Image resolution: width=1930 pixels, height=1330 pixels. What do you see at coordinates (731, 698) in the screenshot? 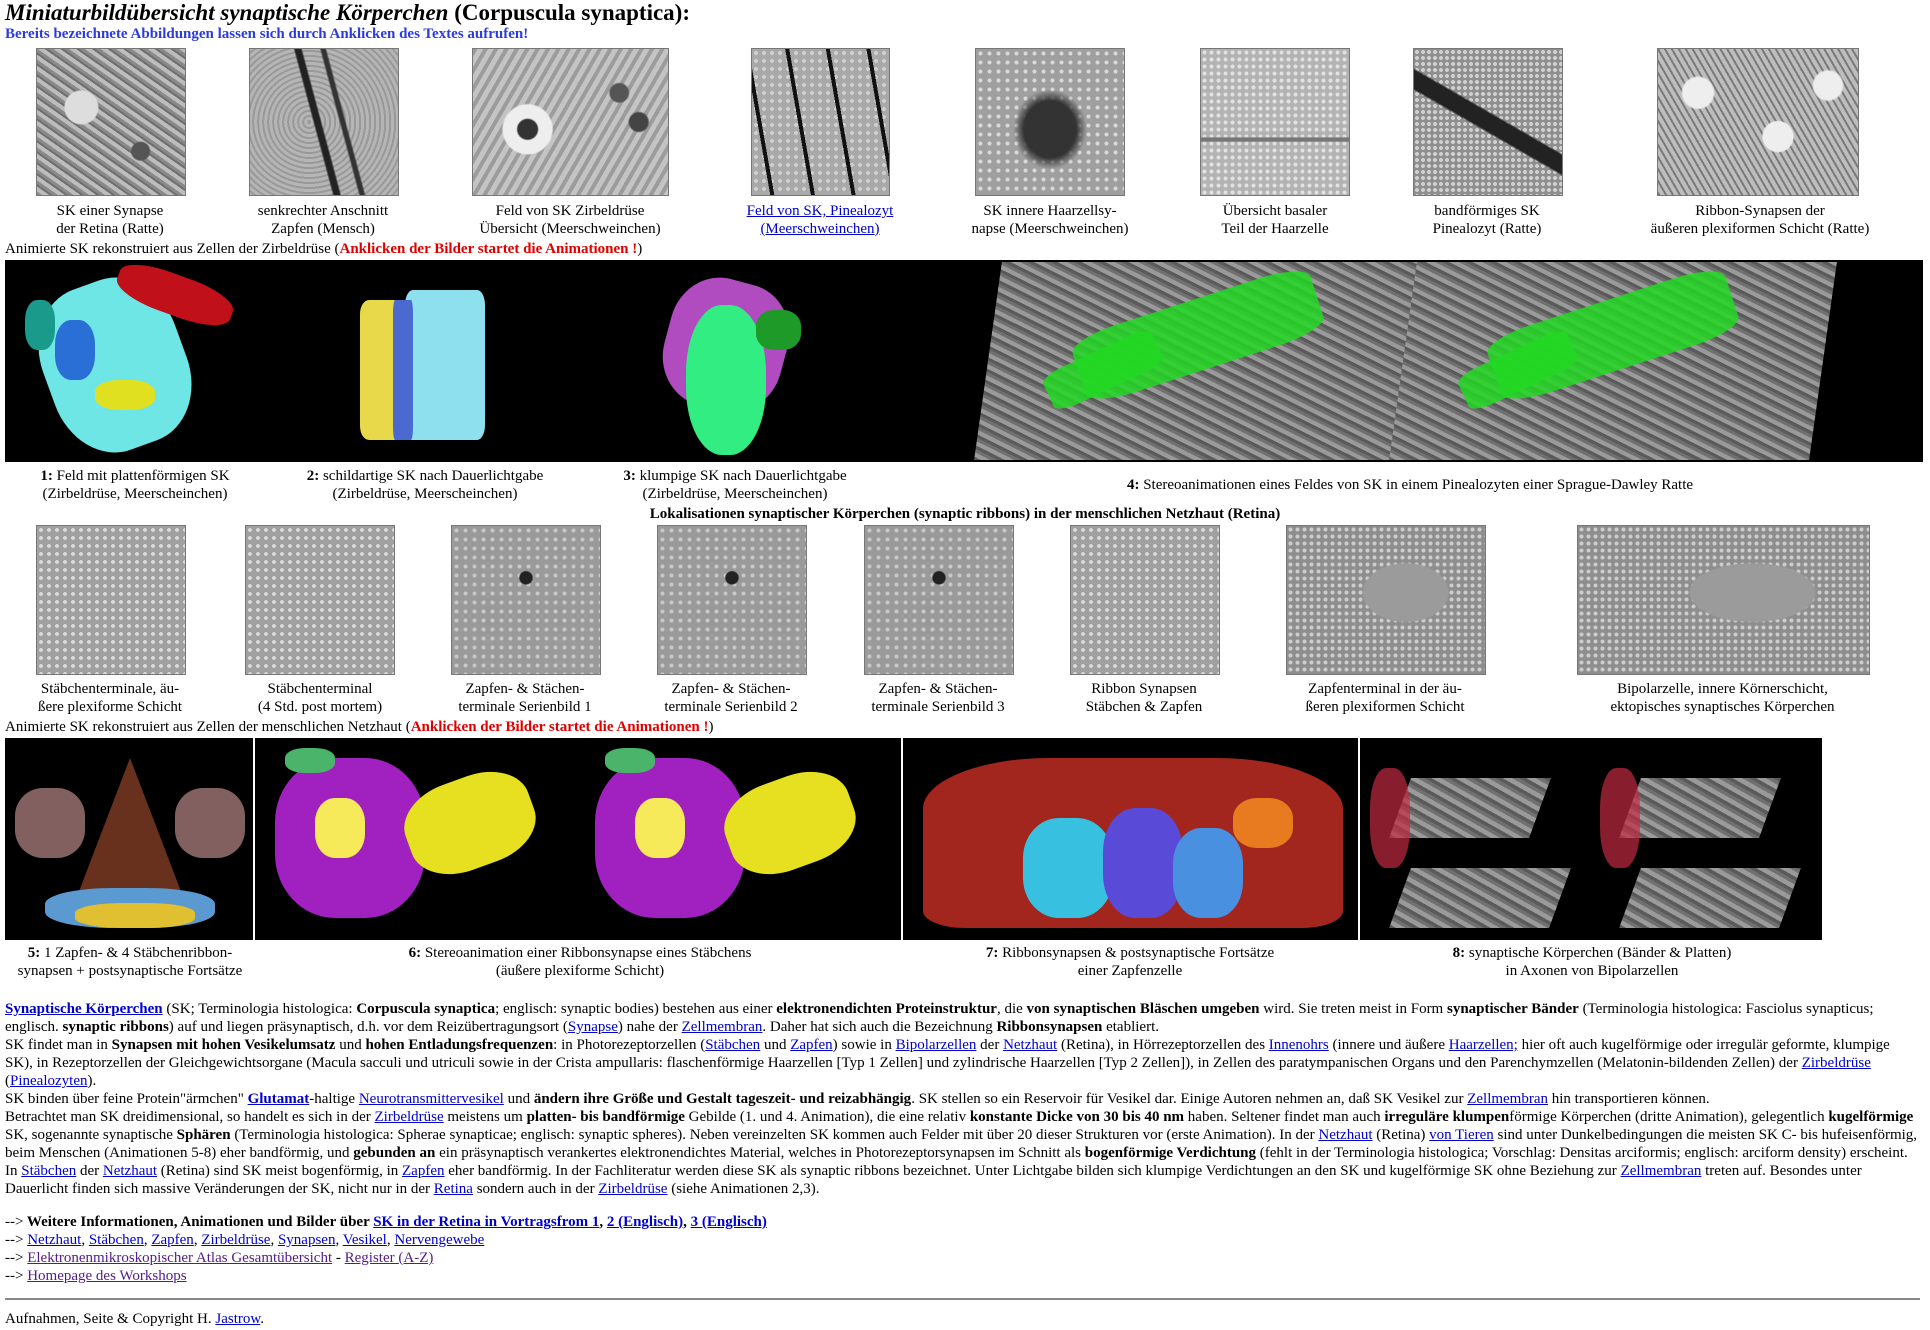
I see `caption-row2-4: Zapfen- & Stächen-terminale Serienbild 2` at bounding box center [731, 698].